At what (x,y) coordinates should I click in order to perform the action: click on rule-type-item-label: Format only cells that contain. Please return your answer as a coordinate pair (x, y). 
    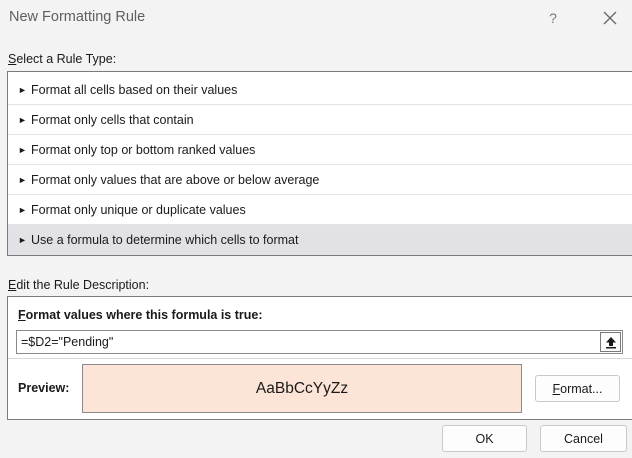
    Looking at the image, I should click on (112, 119).